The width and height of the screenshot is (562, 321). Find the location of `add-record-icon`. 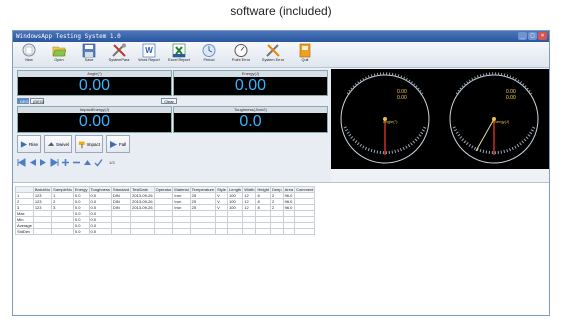

add-record-icon is located at coordinates (65, 162).